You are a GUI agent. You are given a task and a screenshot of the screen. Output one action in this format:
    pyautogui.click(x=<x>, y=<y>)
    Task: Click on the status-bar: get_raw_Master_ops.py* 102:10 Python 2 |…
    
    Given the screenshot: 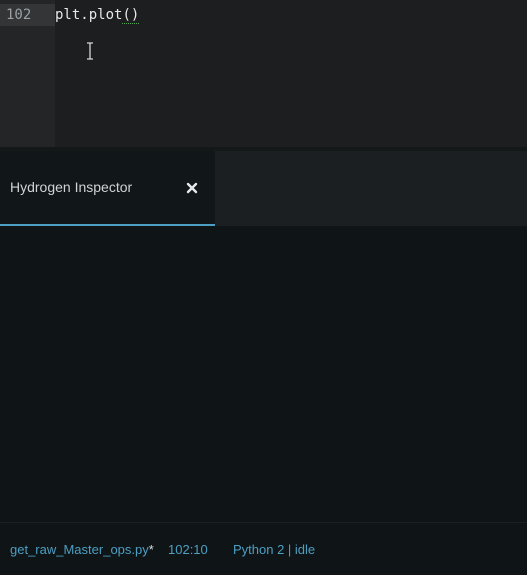 What is the action you would take?
    pyautogui.click(x=263, y=548)
    